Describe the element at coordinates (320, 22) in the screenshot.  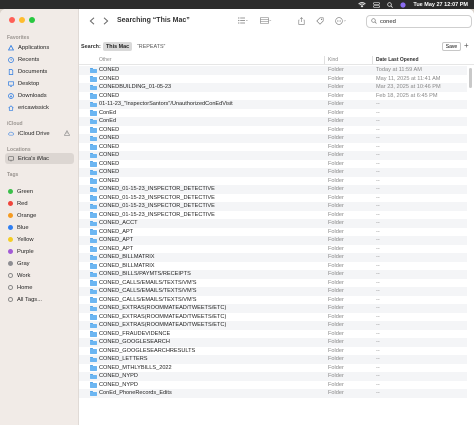
I see `tag-icon` at that location.